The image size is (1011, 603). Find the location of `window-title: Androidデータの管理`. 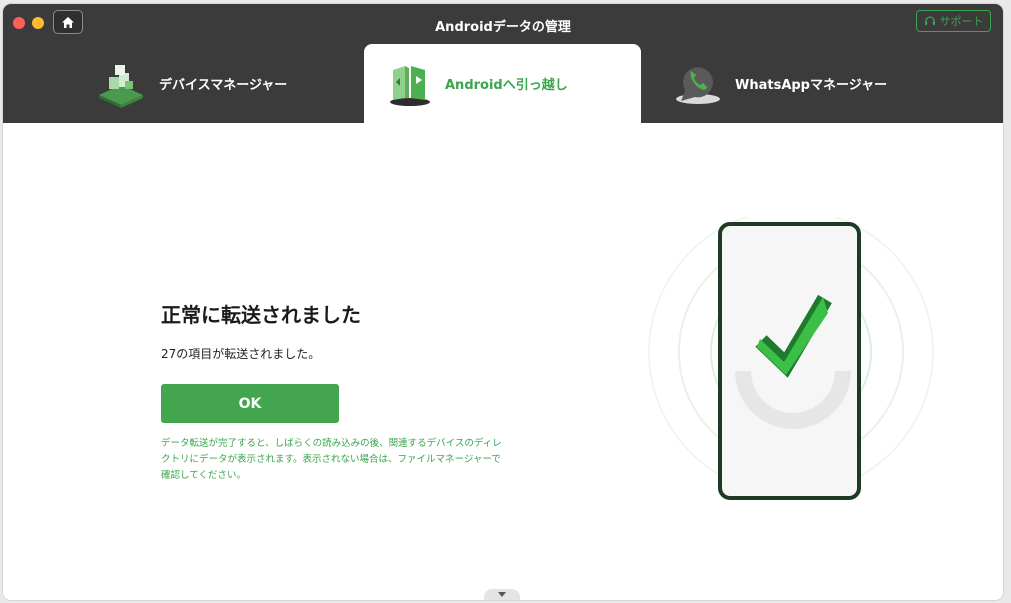

window-title: Androidデータの管理 is located at coordinates (503, 27).